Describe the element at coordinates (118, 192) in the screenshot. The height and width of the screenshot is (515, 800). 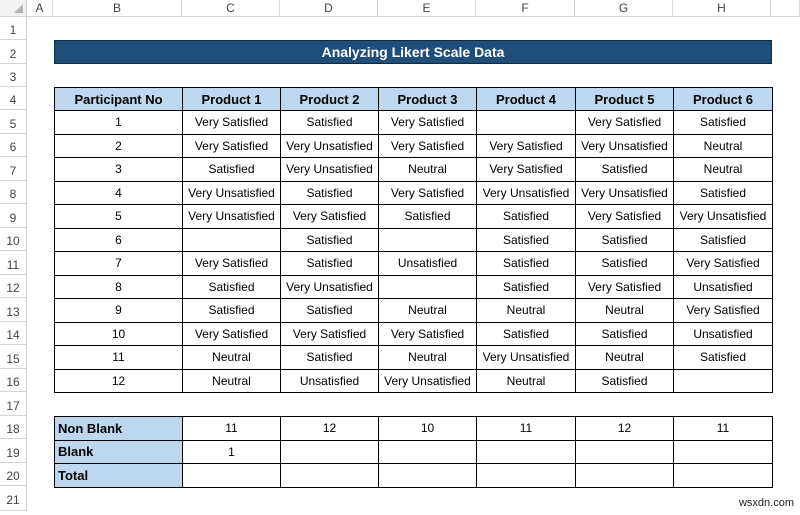
I see `participant-cell: 4` at that location.